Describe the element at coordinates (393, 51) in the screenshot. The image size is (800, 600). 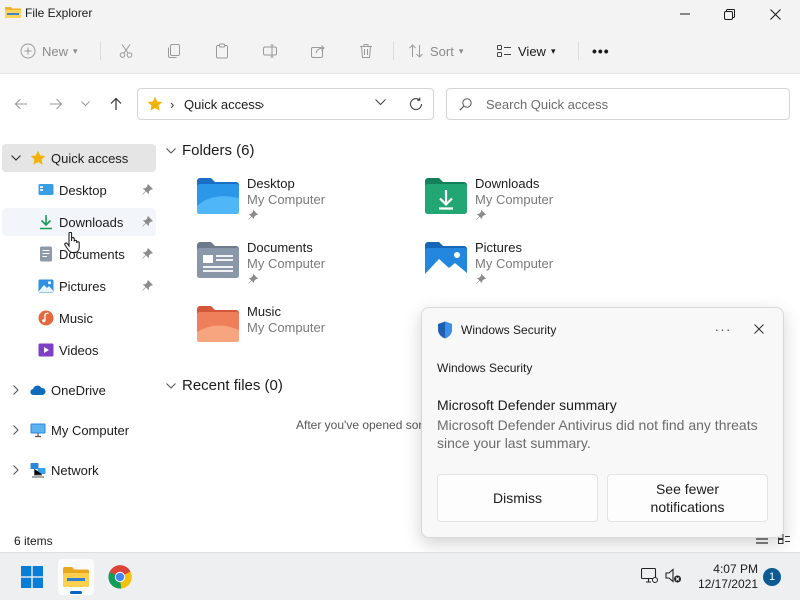
I see `divider` at that location.